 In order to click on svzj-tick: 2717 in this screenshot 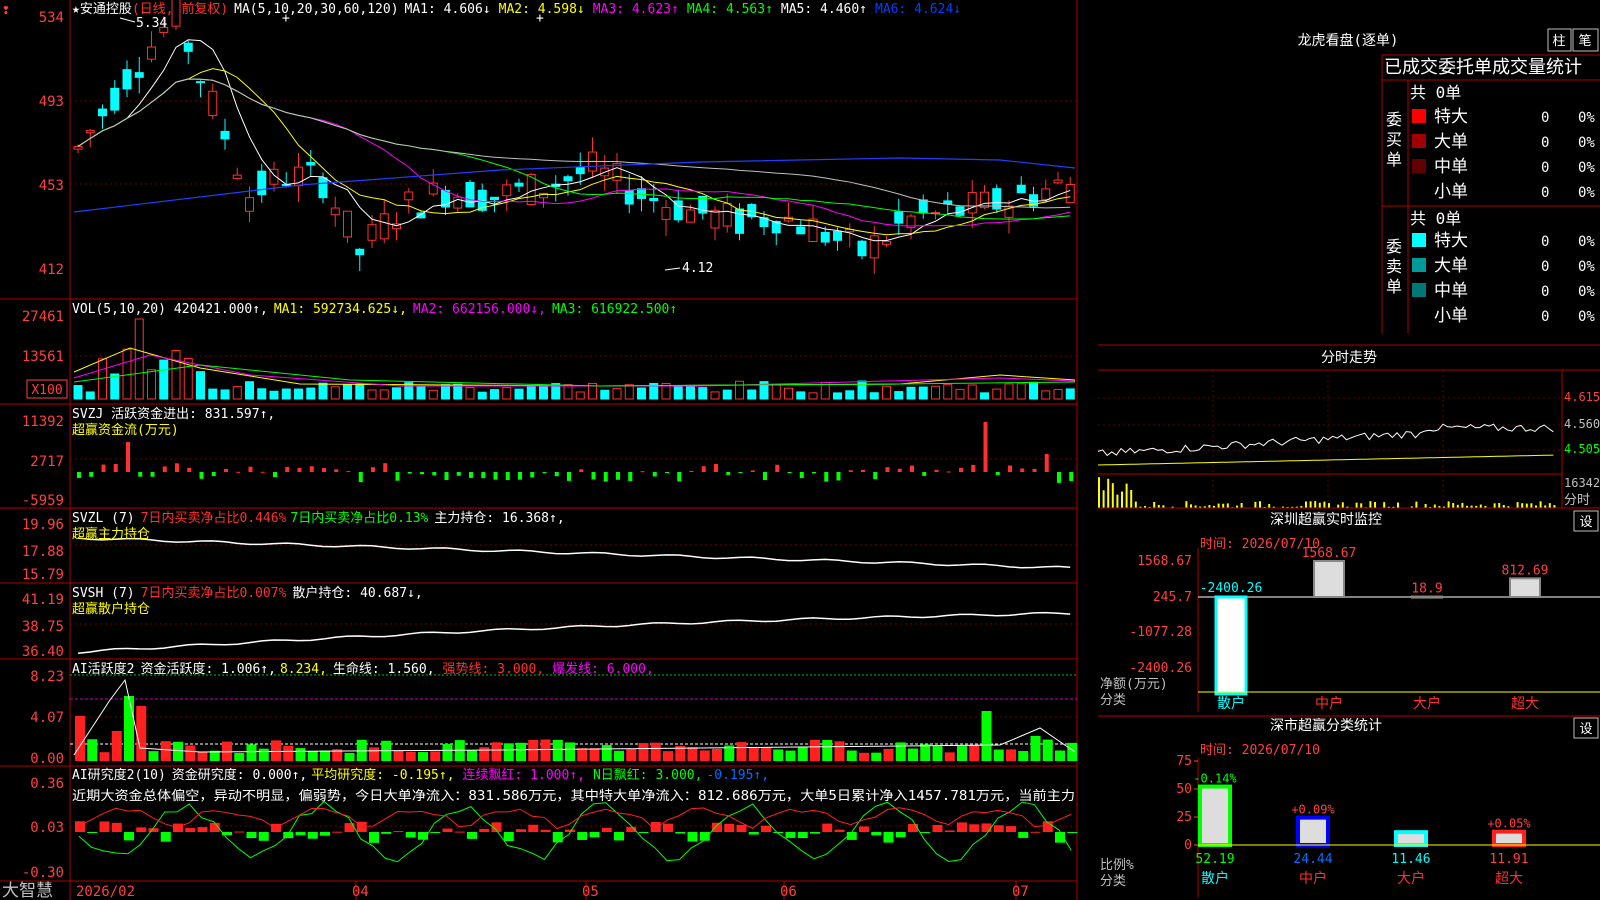, I will do `click(47, 462)`.